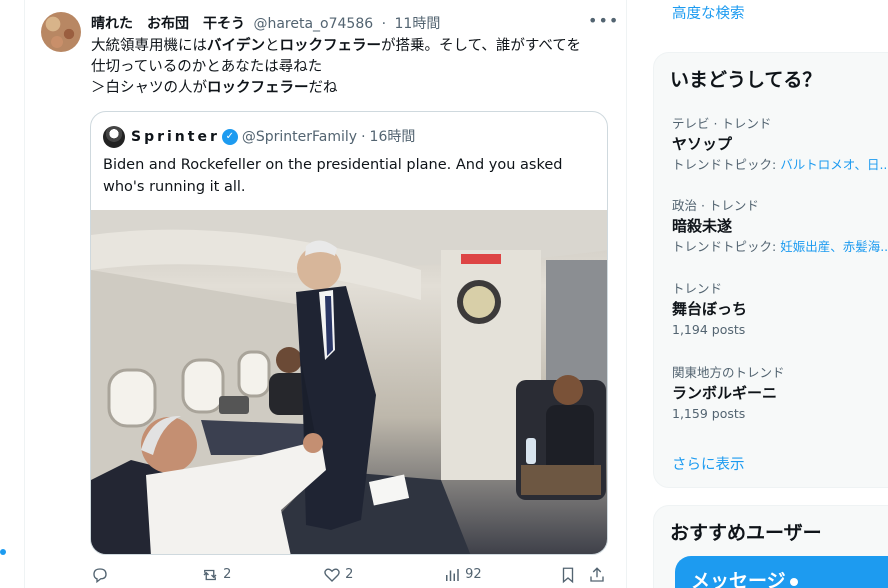  I want to click on verified-badge-icon: ✓, so click(229, 137).